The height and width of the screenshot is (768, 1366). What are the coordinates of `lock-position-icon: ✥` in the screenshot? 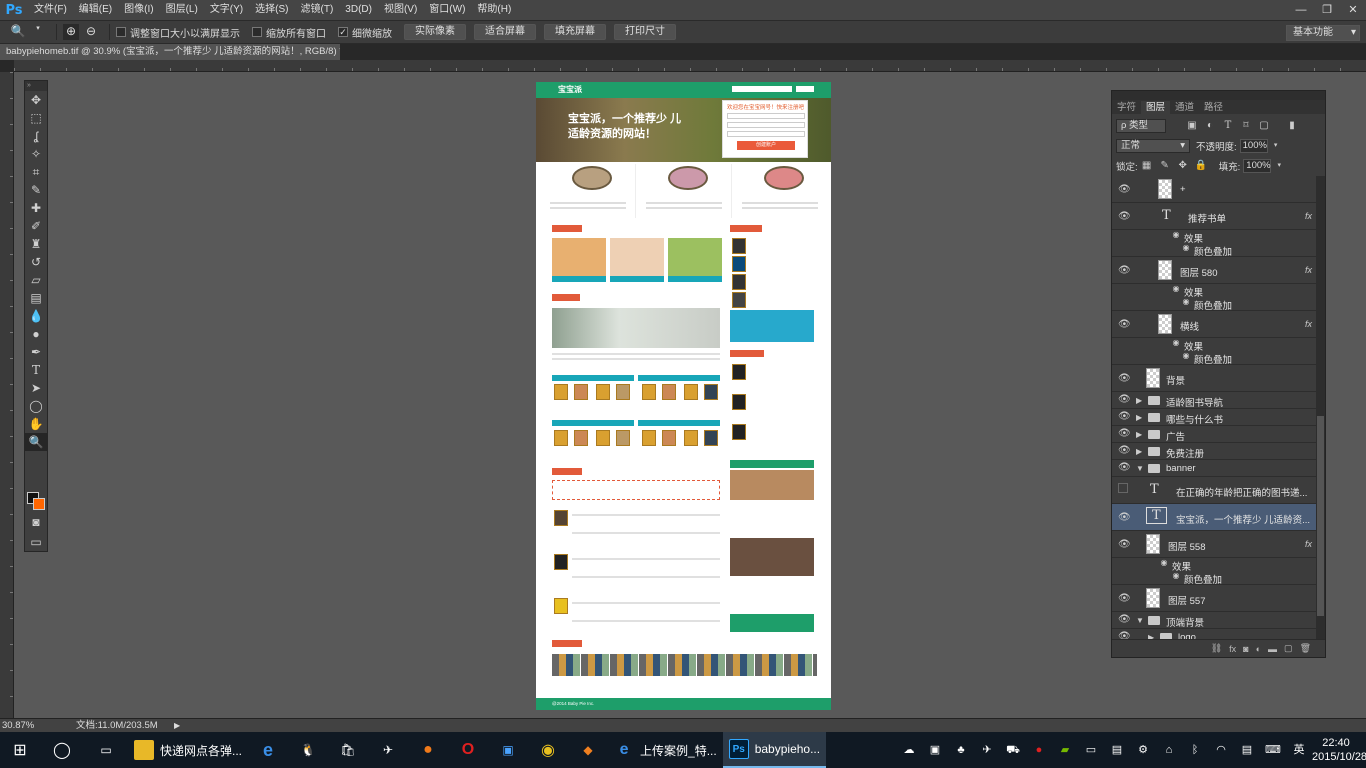 It's located at (1183, 166).